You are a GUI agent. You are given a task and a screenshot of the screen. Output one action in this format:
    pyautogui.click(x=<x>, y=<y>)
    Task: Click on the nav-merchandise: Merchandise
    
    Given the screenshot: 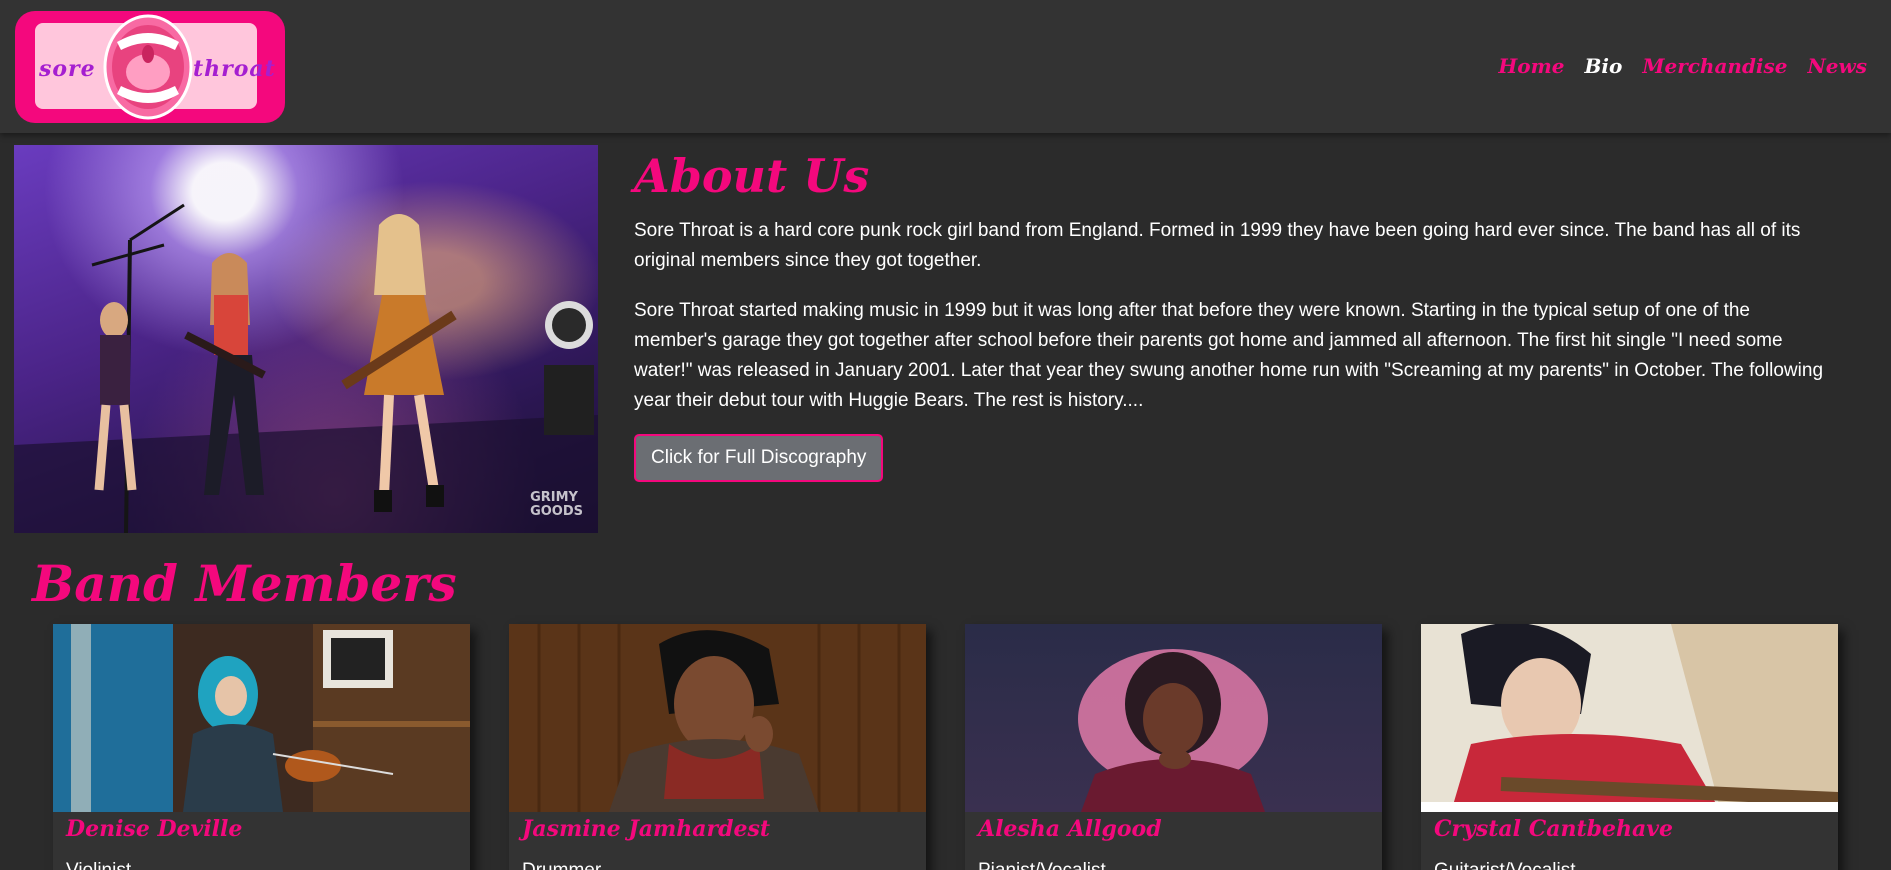 What is the action you would take?
    pyautogui.click(x=1714, y=66)
    